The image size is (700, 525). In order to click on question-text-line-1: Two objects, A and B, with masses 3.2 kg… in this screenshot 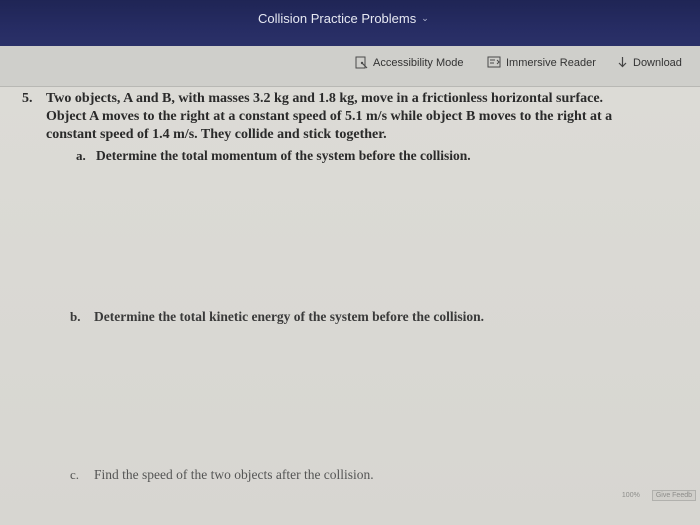, I will do `click(325, 98)`.